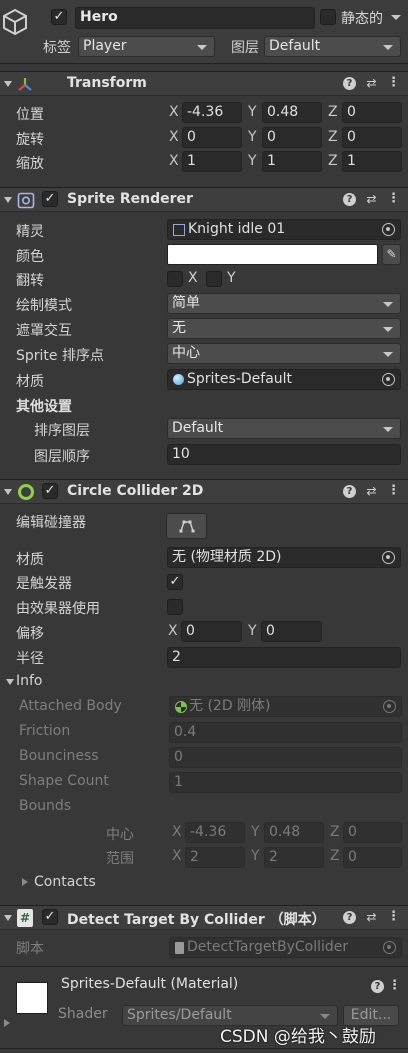  Describe the element at coordinates (285, 732) in the screenshot. I see `friction-field: 0.4` at that location.